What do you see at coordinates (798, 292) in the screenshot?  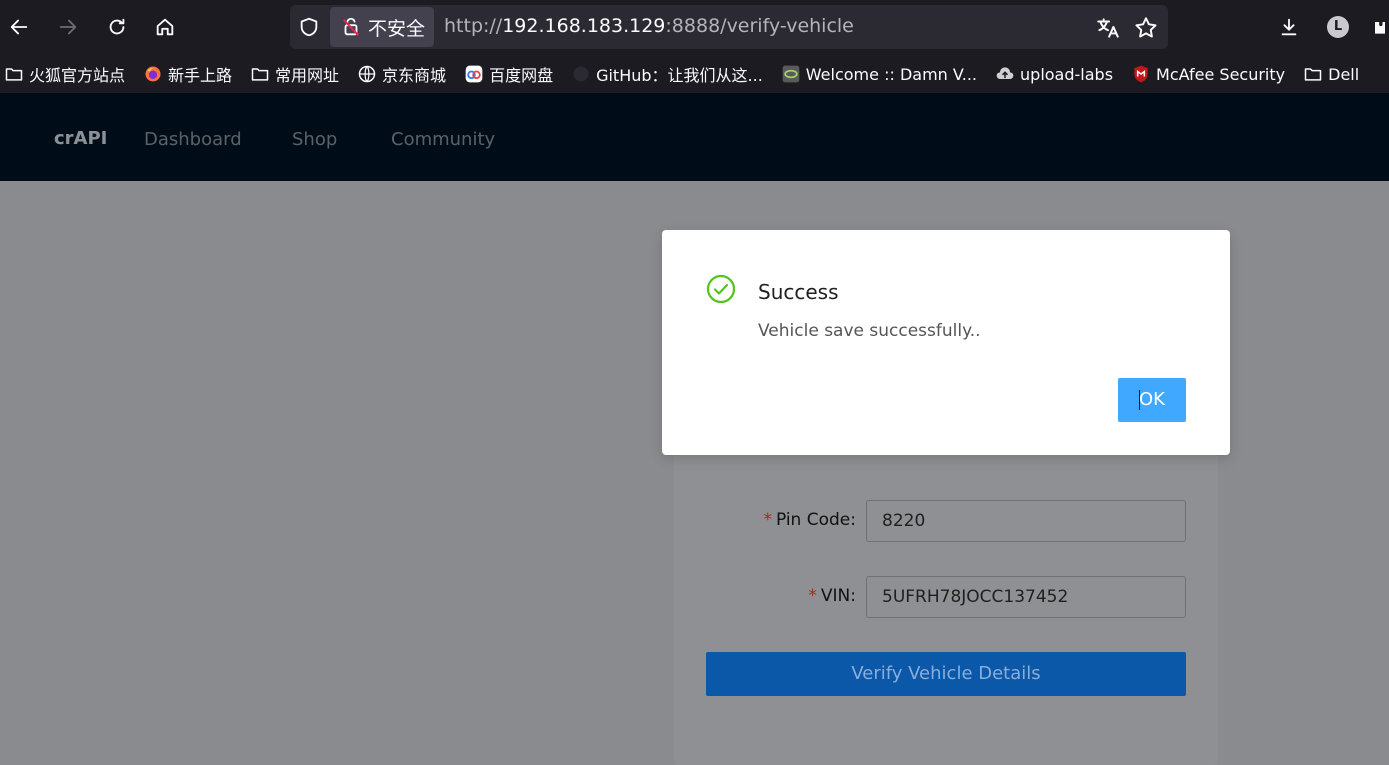 I see `modal-title: Success` at bounding box center [798, 292].